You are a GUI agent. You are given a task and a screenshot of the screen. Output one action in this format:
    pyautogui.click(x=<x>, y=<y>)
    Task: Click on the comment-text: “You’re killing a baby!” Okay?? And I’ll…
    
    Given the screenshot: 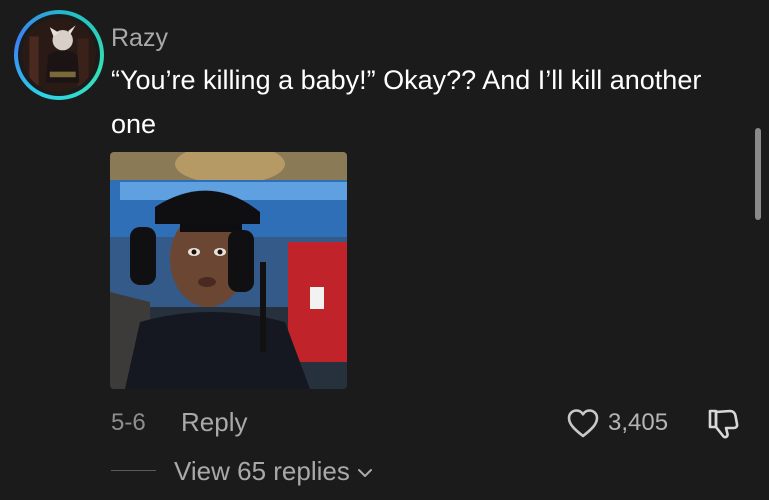 What is the action you would take?
    pyautogui.click(x=406, y=102)
    